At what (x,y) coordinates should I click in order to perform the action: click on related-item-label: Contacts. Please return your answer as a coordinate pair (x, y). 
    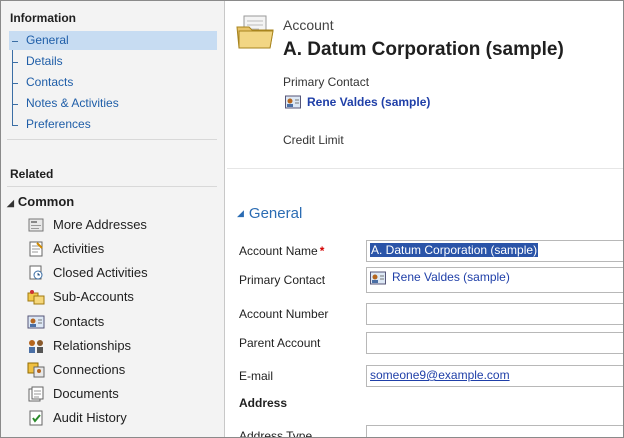
    Looking at the image, I should click on (79, 321).